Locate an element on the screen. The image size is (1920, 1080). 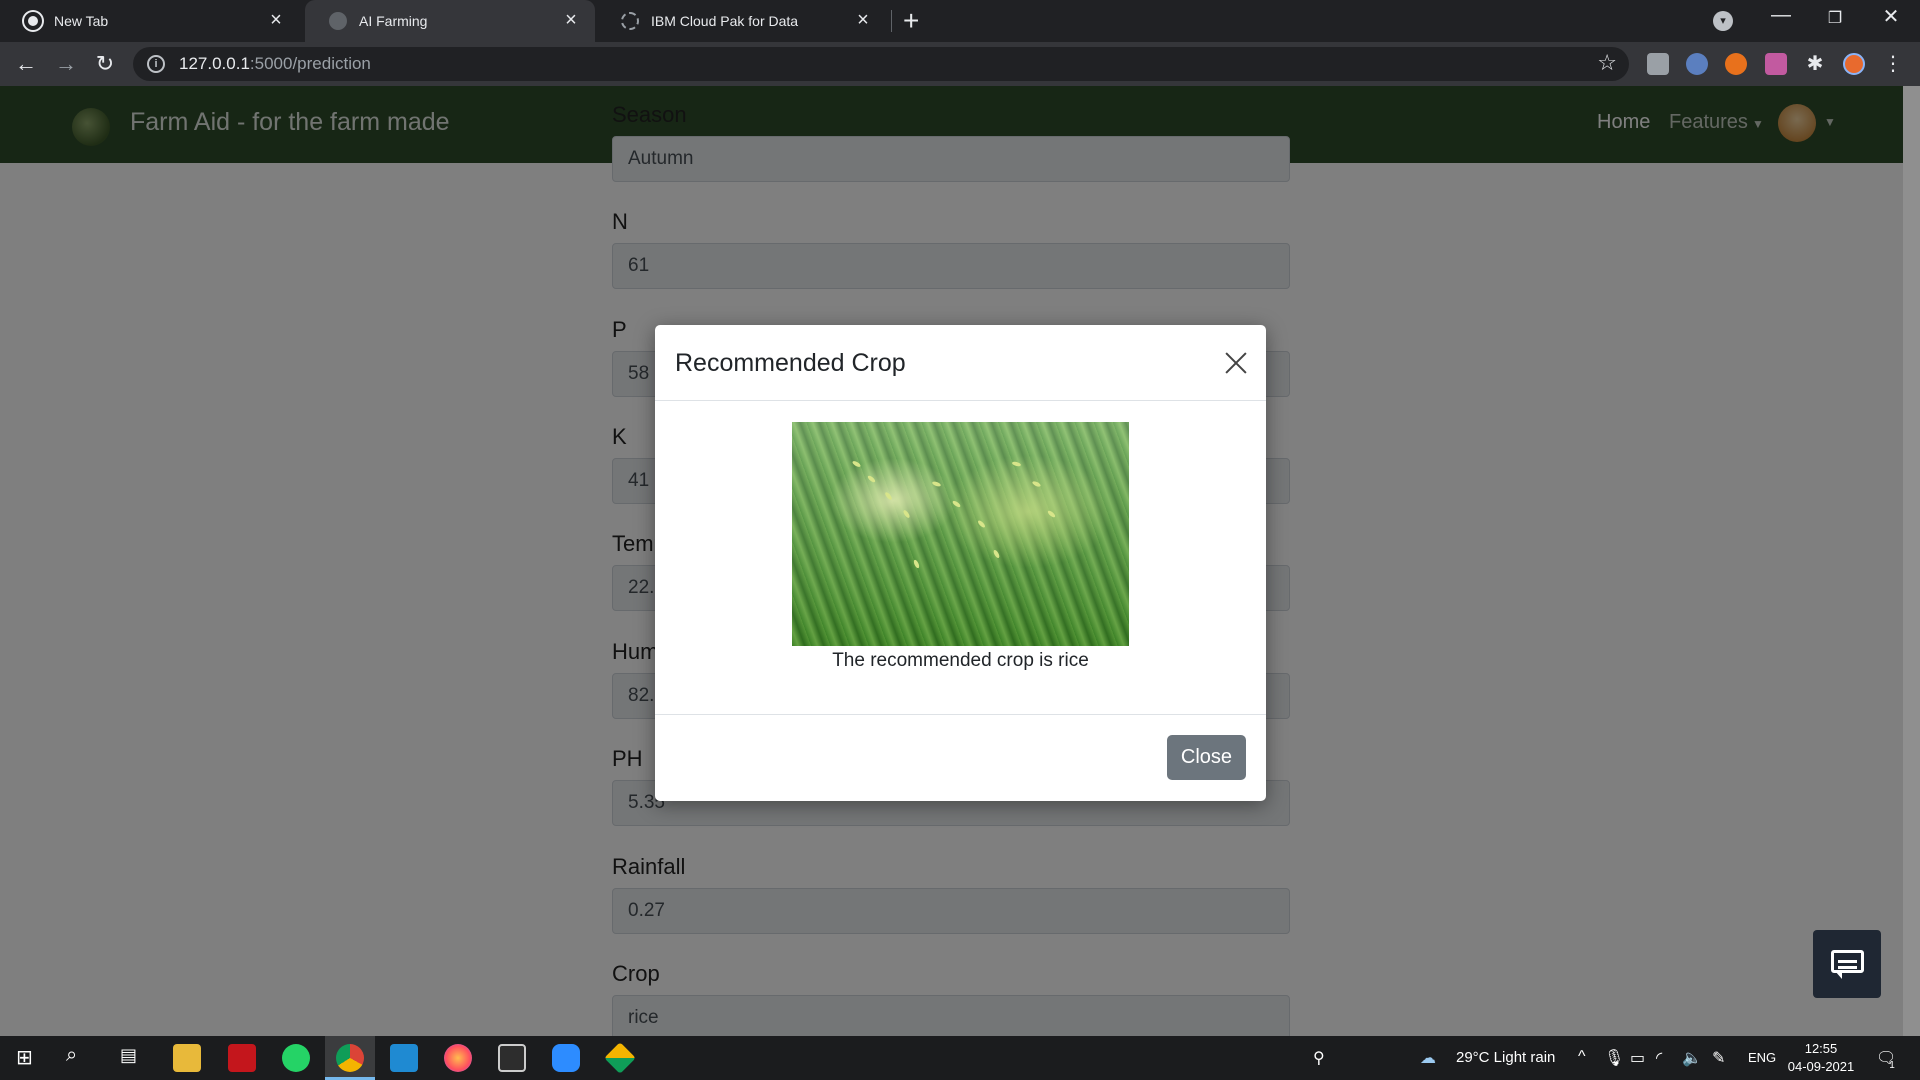
extension-glasses-icon is located at coordinates (1697, 64).